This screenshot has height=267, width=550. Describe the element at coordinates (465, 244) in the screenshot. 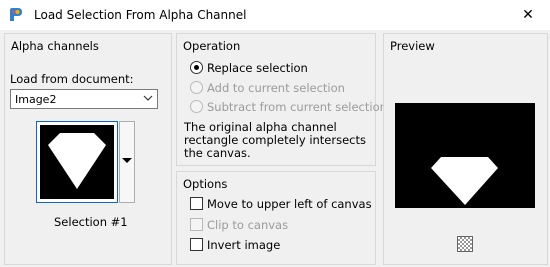

I see `checkerboard-icon` at that location.